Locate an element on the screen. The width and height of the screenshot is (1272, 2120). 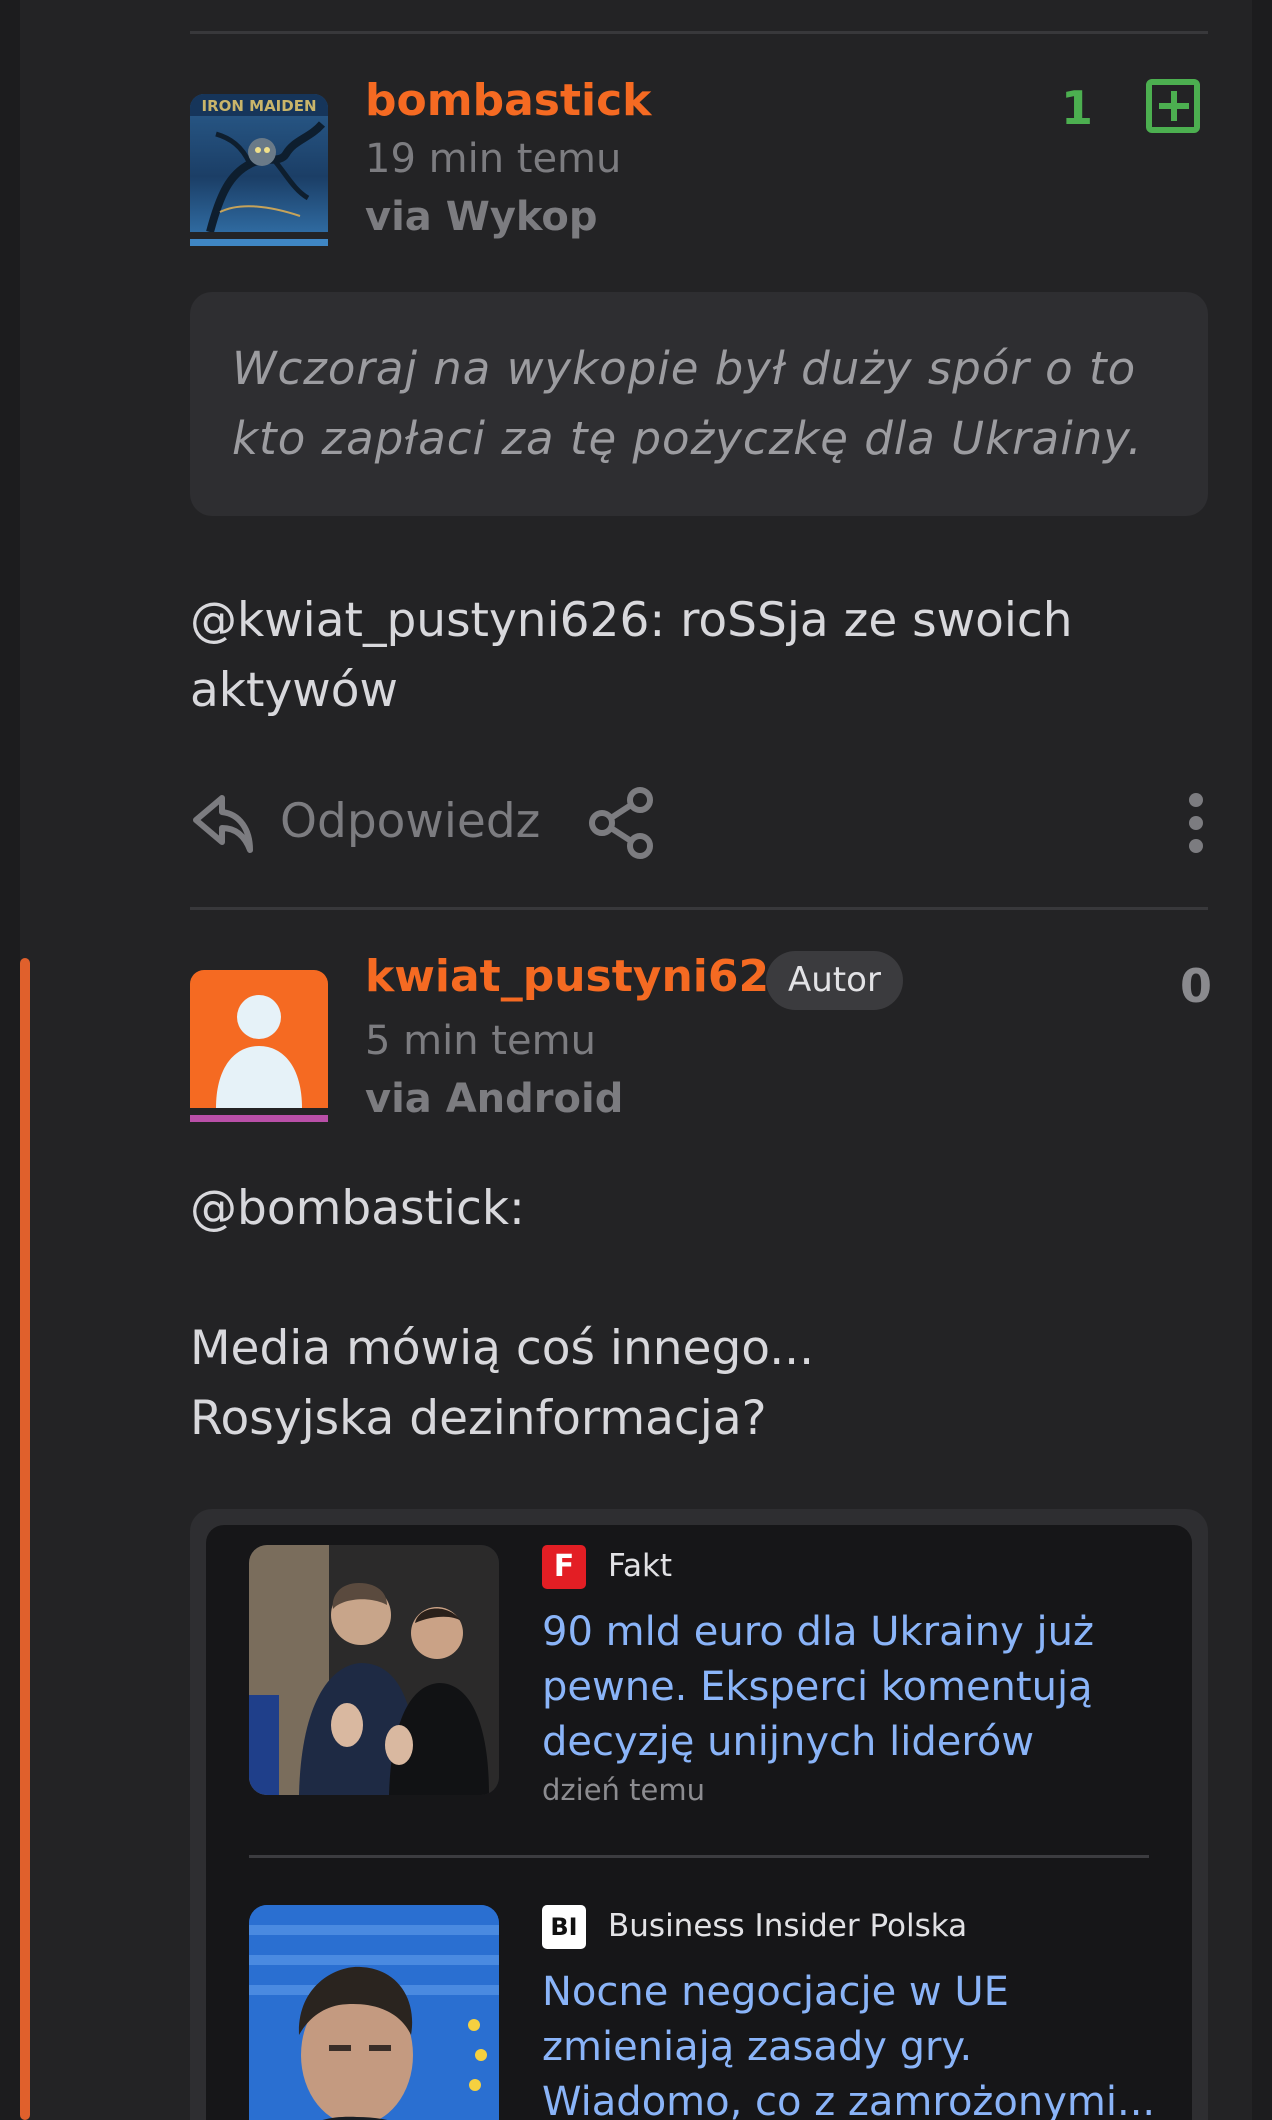
author-badge: Autor is located at coordinates (834, 980).